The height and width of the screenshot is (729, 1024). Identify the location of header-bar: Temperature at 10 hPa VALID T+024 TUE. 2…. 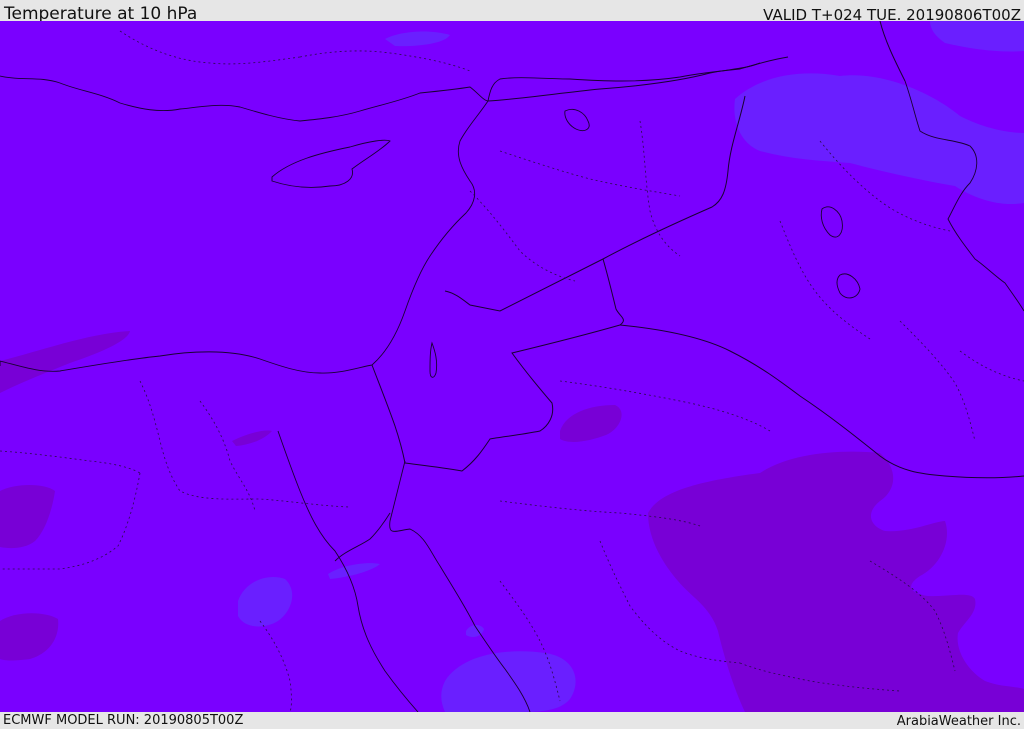
(512, 12).